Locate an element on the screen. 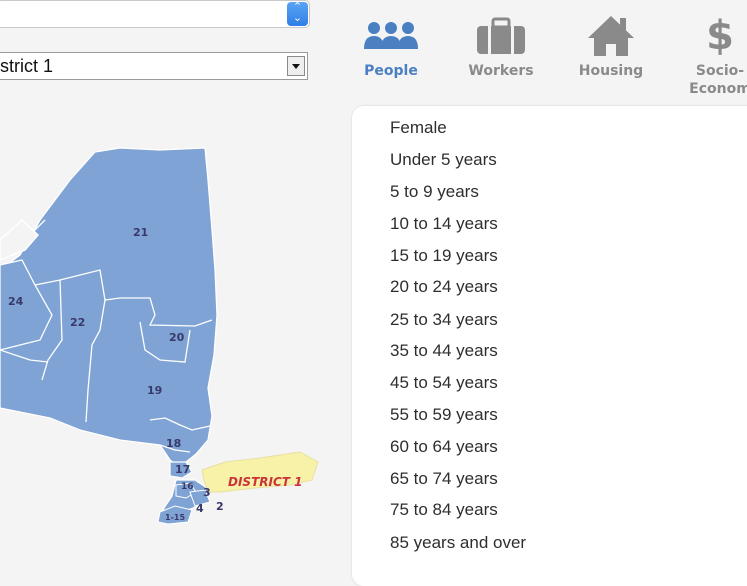 The height and width of the screenshot is (586, 747). map-label-16: 16 is located at coordinates (187, 487).